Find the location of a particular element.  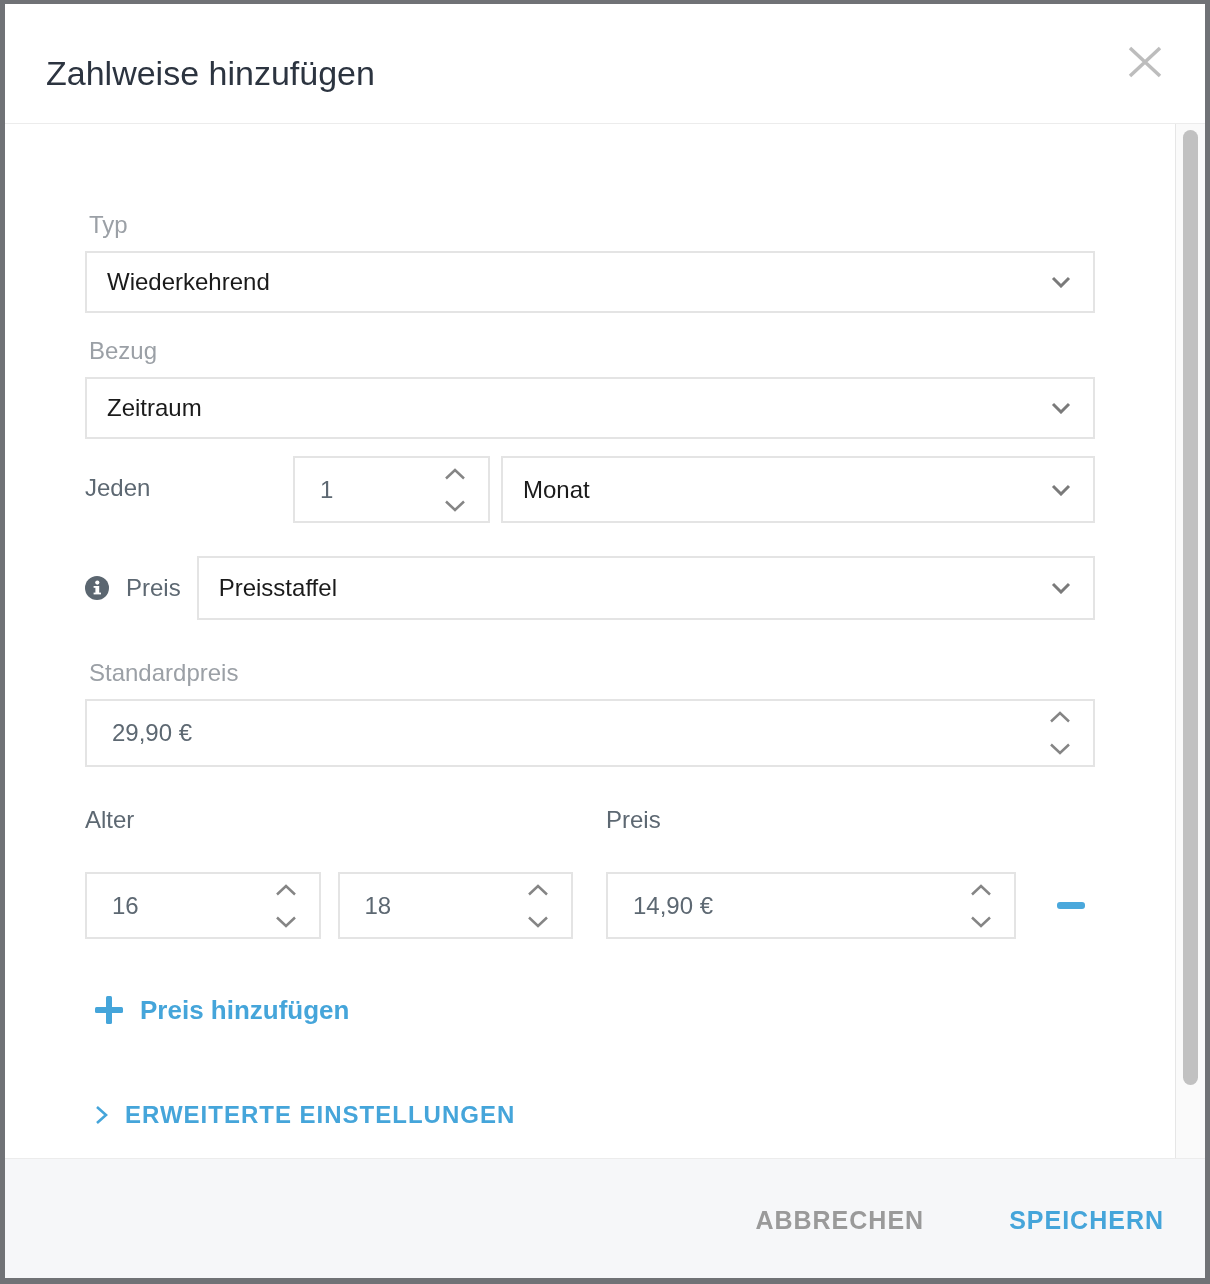

info-icon is located at coordinates (97, 588).